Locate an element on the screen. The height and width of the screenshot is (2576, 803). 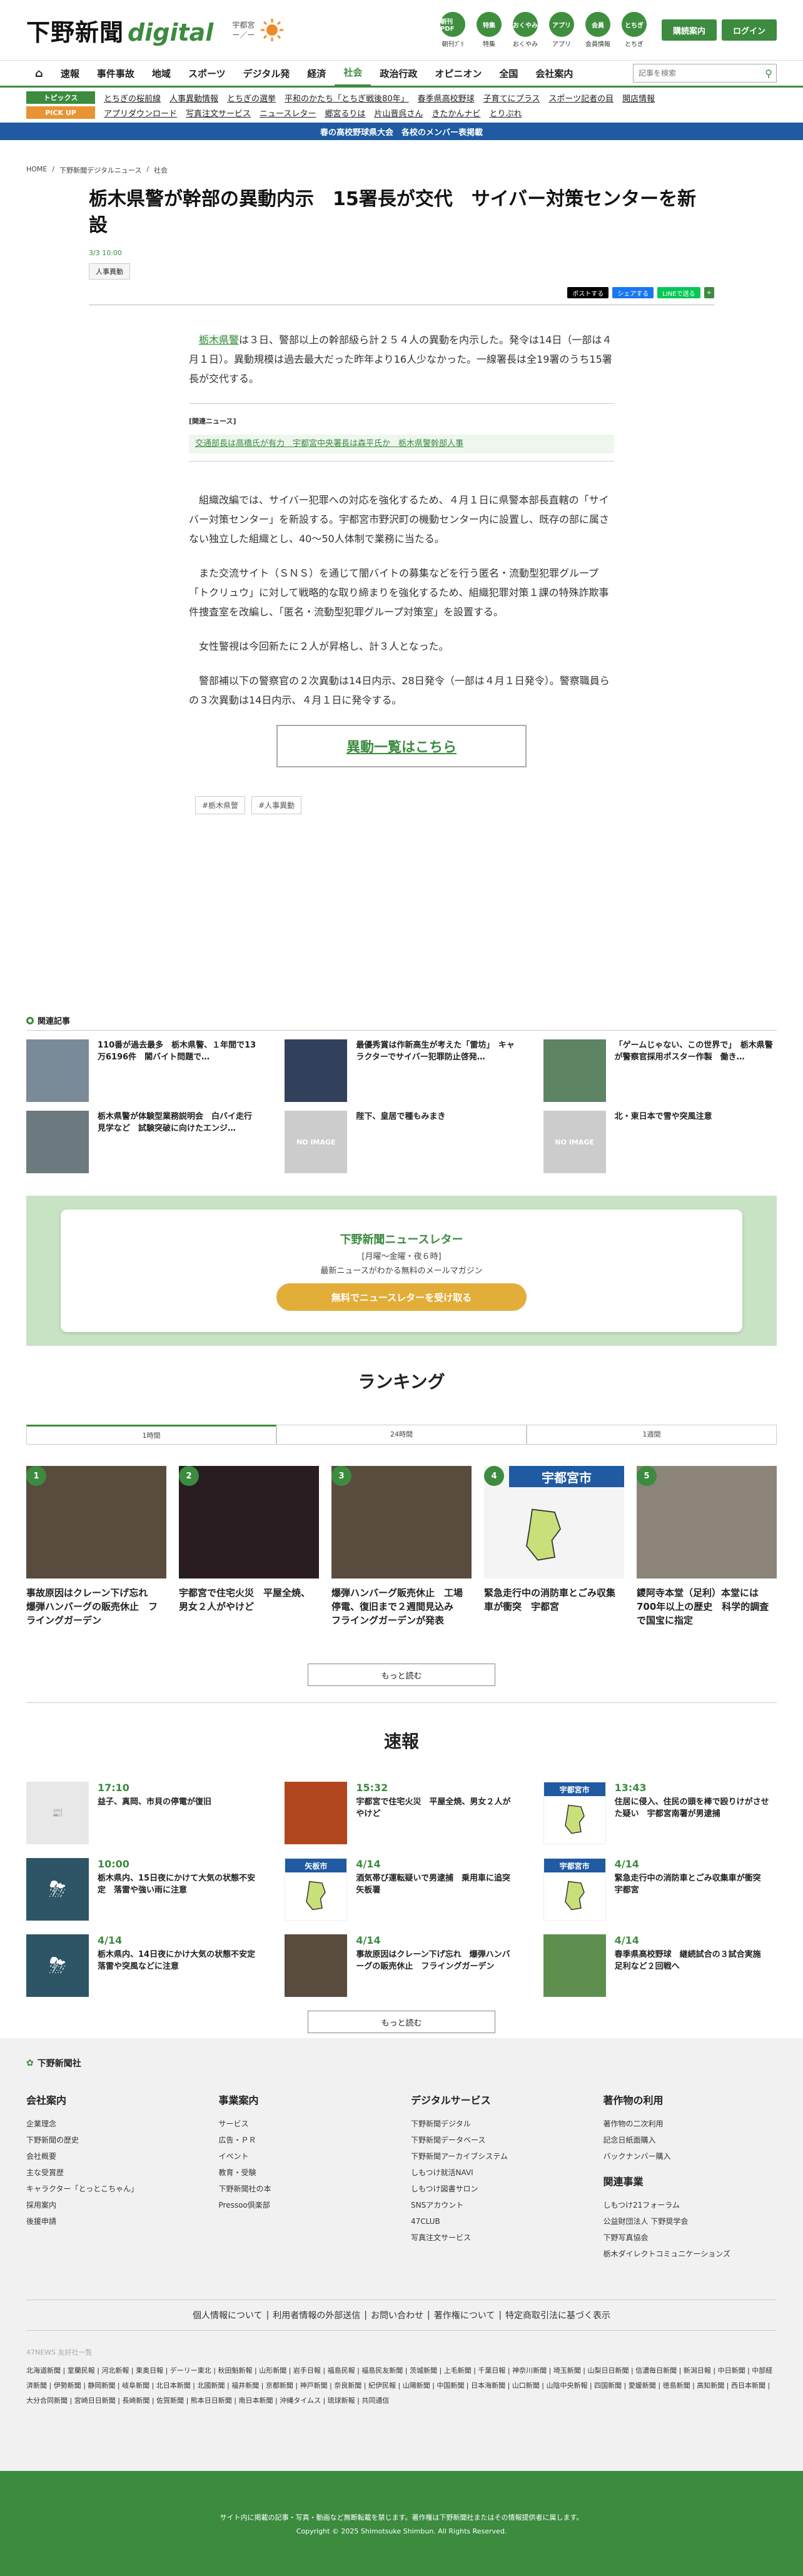
legal-link: 特定商取引法に基づく表示 is located at coordinates (557, 2315).